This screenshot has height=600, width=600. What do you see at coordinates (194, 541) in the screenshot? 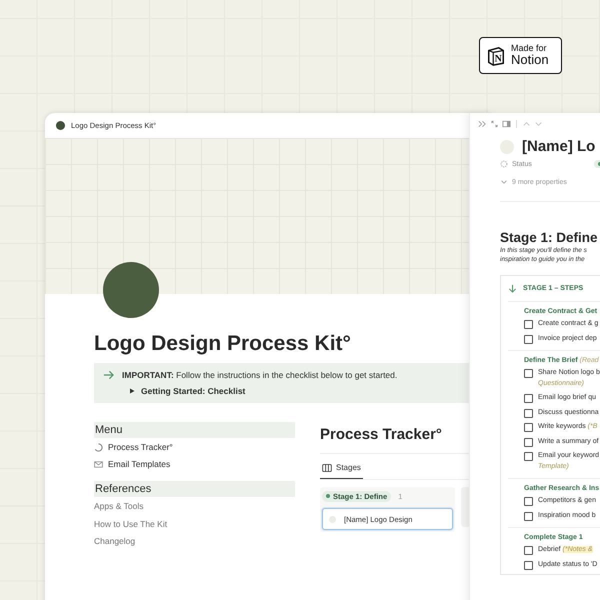
I see `reference-link: Changelog` at bounding box center [194, 541].